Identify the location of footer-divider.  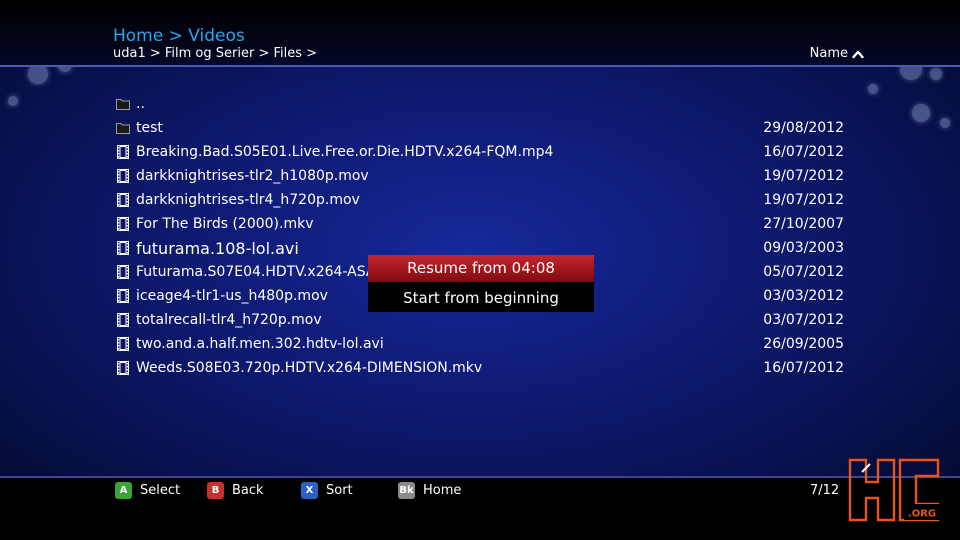
(480, 477).